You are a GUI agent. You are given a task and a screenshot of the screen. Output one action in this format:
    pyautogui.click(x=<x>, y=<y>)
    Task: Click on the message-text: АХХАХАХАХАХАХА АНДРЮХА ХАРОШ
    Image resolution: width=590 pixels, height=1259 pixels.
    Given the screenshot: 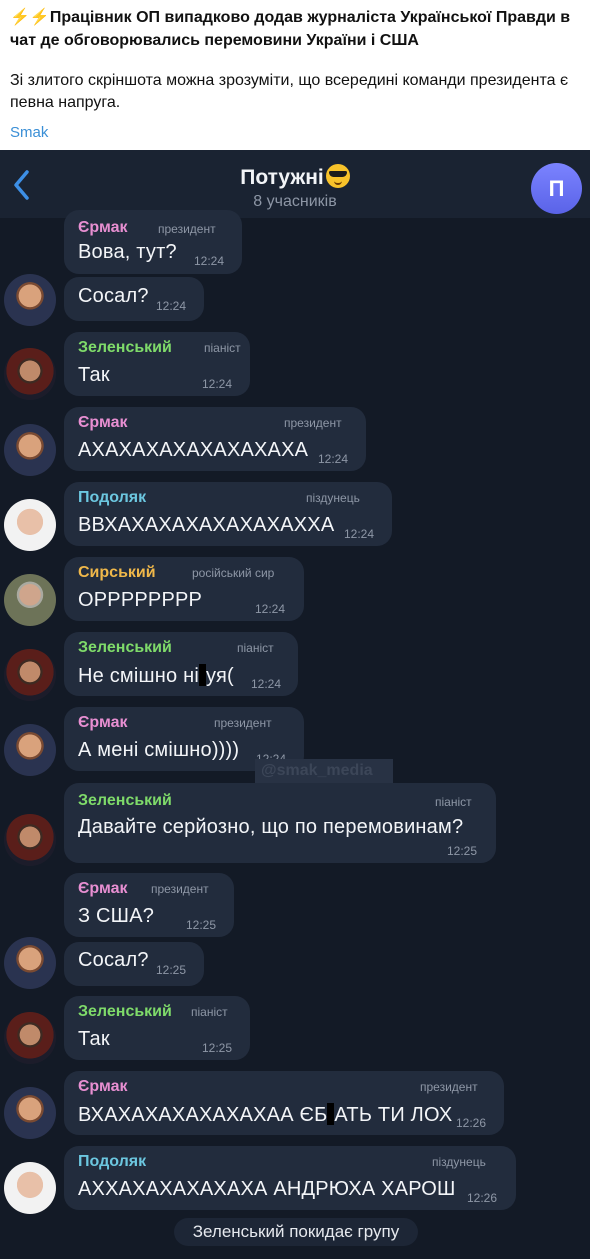 What is the action you would take?
    pyautogui.click(x=267, y=1189)
    